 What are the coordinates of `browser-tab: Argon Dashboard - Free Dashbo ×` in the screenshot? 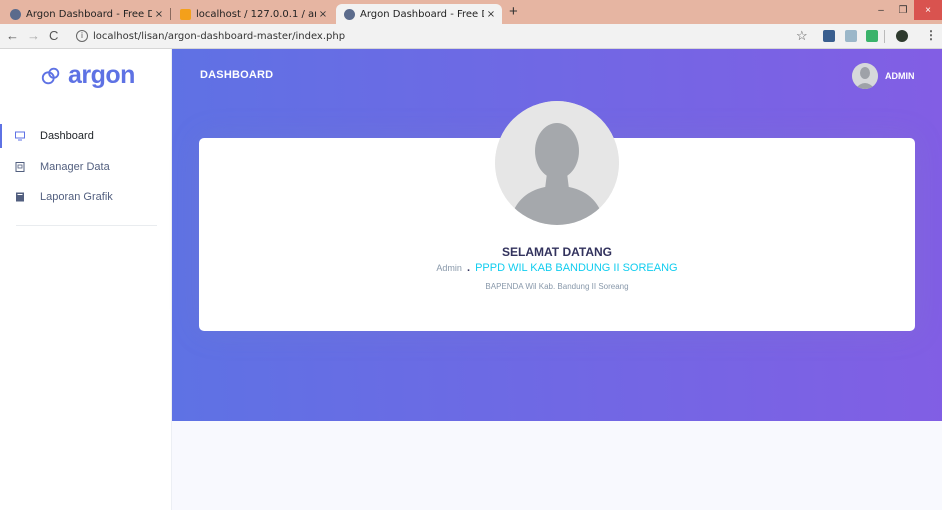 It's located at (86, 14).